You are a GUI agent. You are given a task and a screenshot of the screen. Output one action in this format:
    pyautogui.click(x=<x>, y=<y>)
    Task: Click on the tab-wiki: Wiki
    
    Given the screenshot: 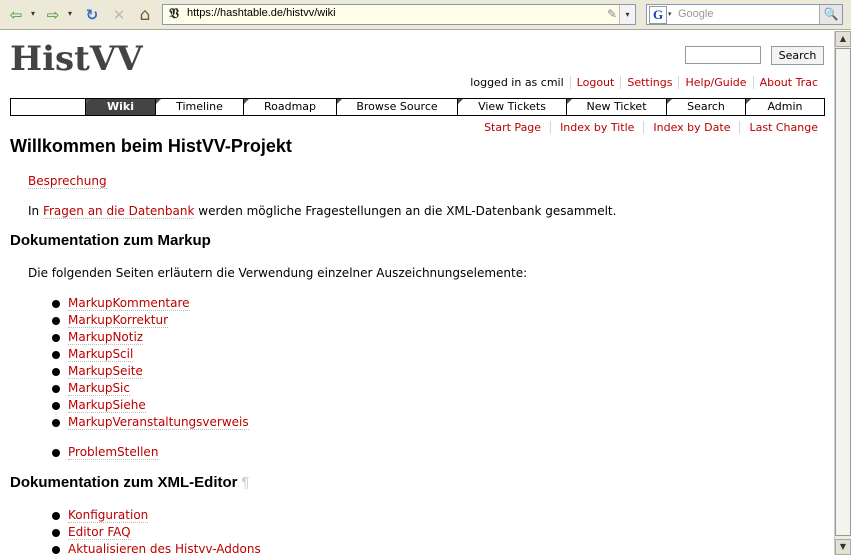 What is the action you would take?
    pyautogui.click(x=120, y=107)
    